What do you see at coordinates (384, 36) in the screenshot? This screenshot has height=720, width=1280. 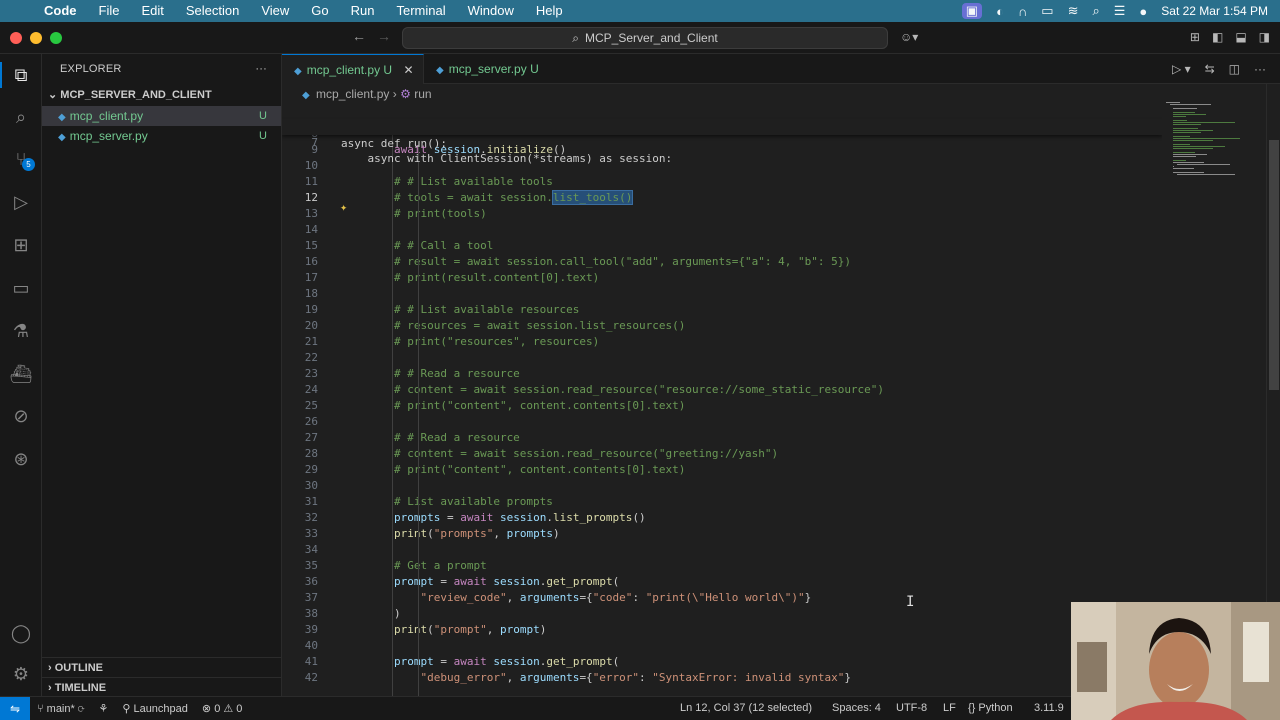 I see `arrow-right-icon: →` at bounding box center [384, 36].